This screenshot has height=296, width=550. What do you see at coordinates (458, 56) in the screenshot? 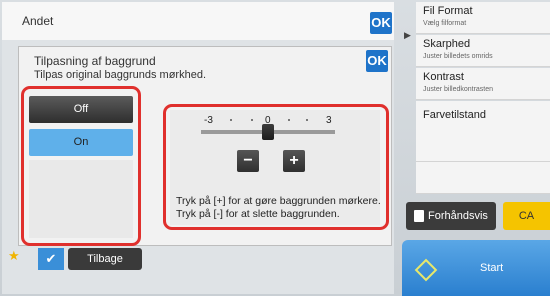
I see `menu-item-desc: Juster billedets omrids` at bounding box center [458, 56].